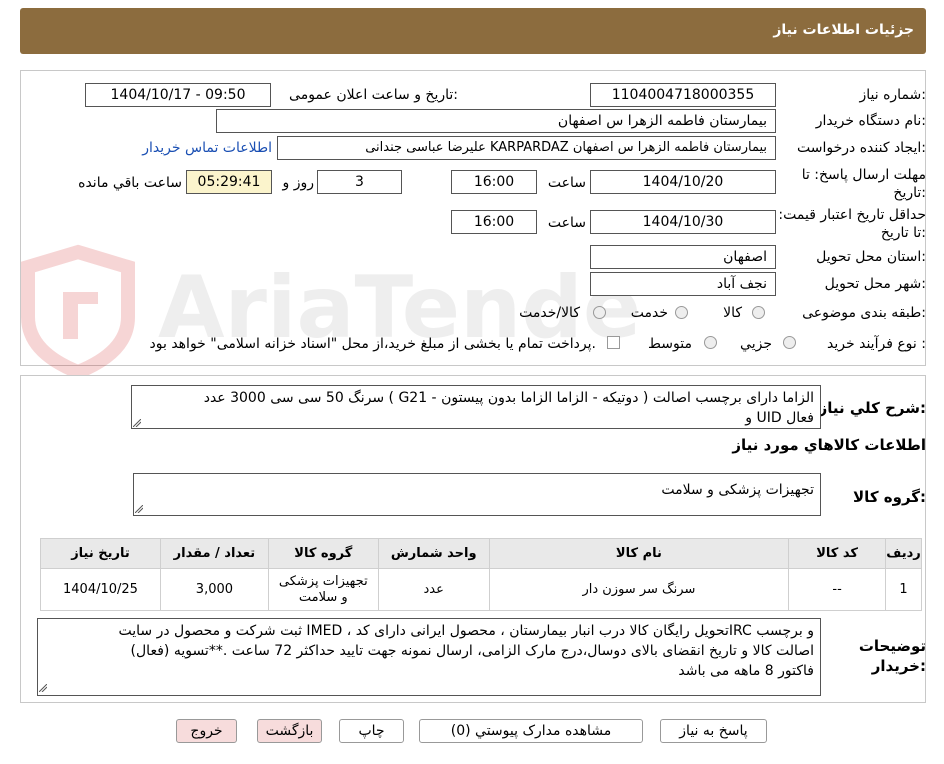  What do you see at coordinates (214, 553) in the screenshot?
I see `col-qty-header: تعداد / مقدار` at bounding box center [214, 553].